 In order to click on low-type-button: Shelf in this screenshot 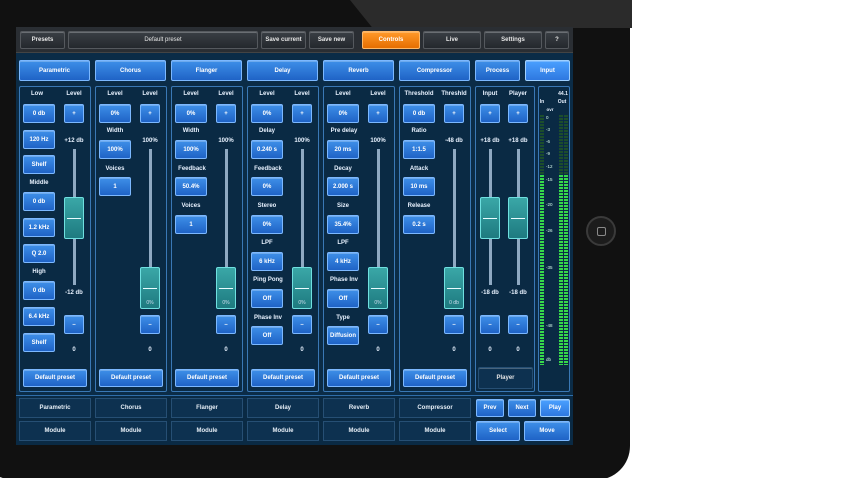, I will do `click(39, 164)`.